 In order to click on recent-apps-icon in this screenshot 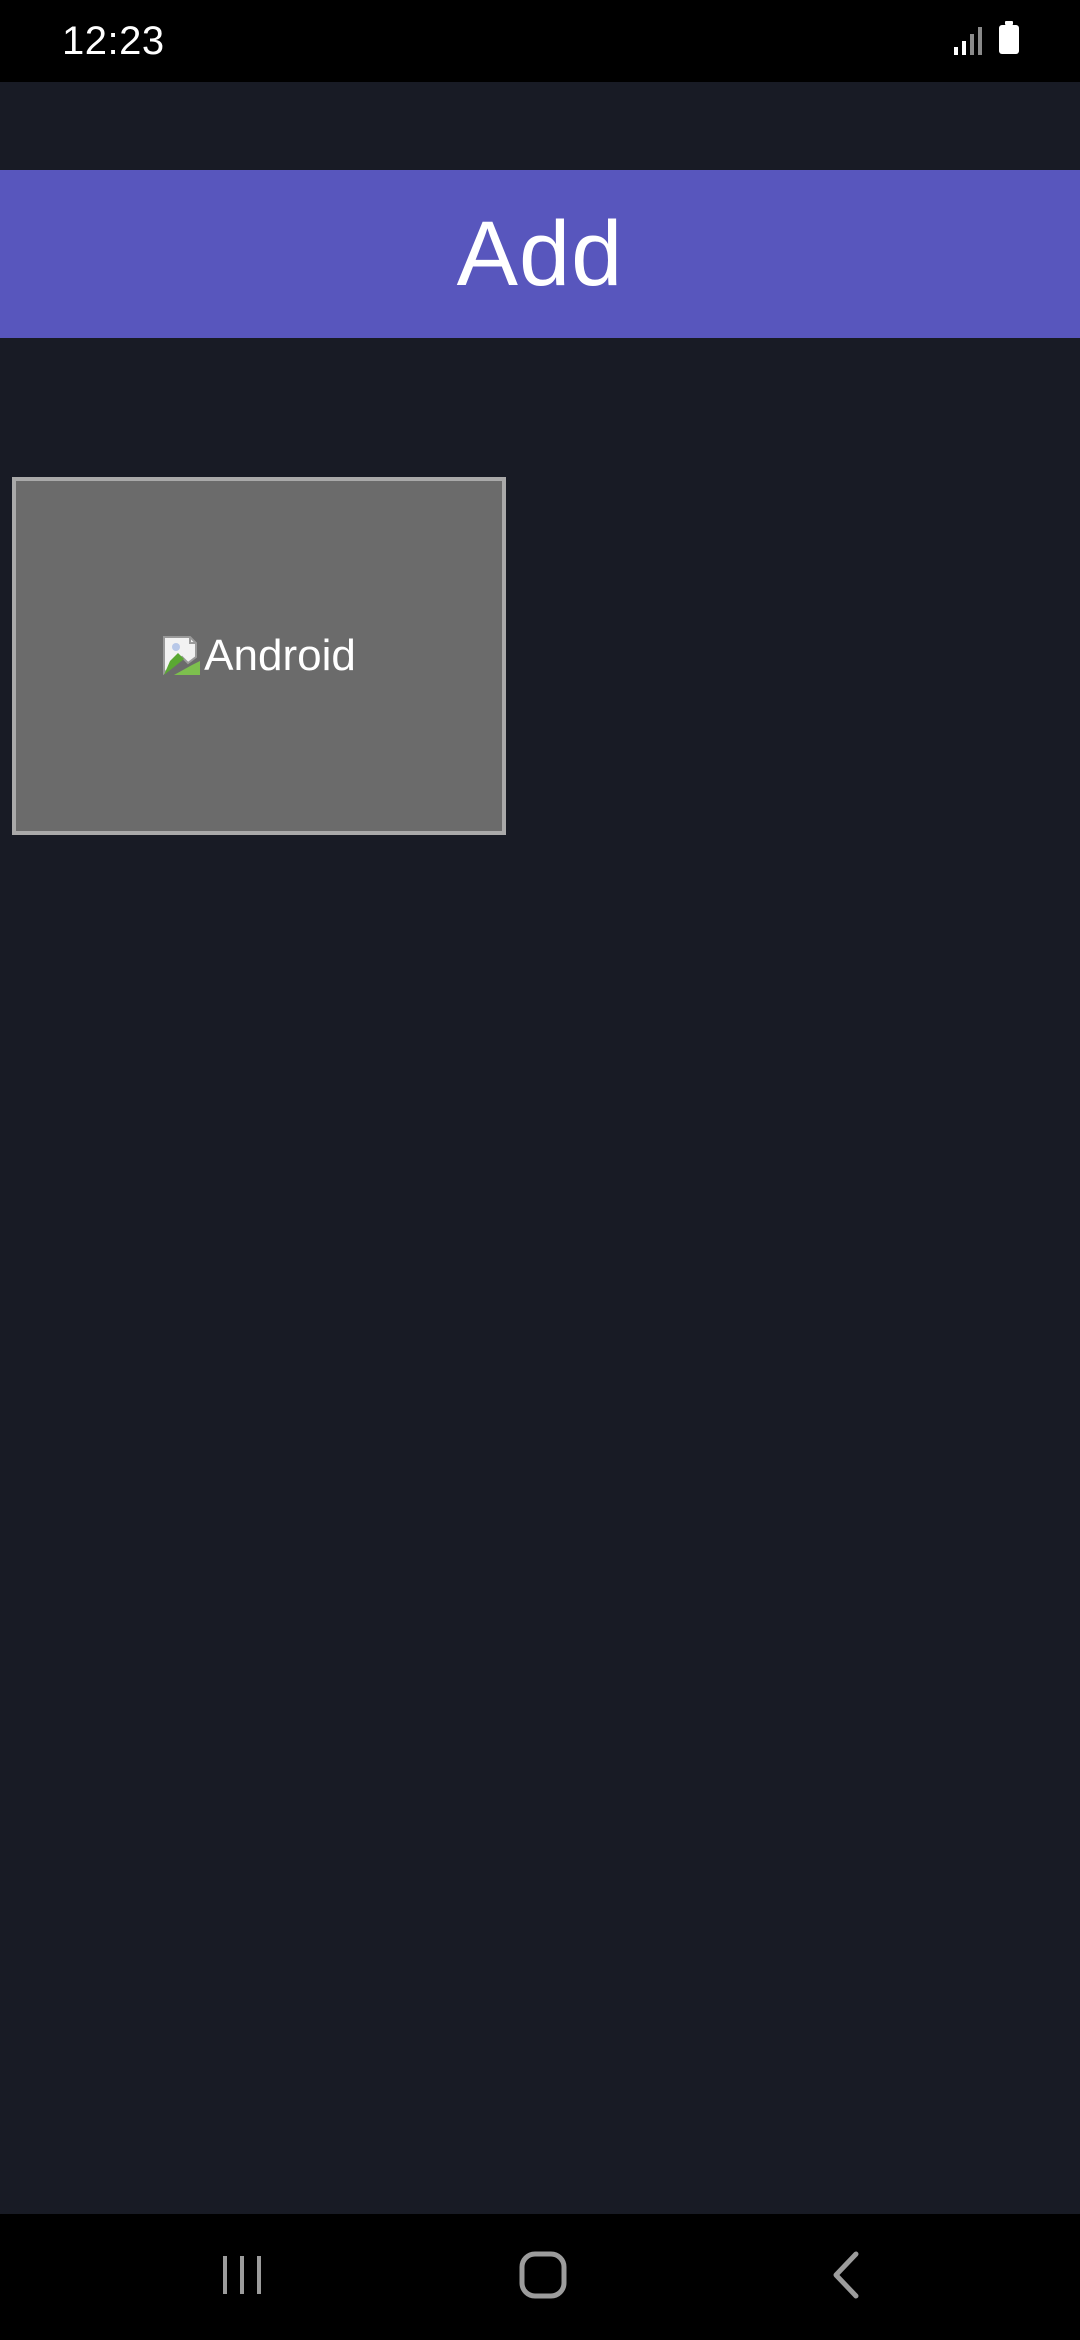, I will do `click(242, 2277)`.